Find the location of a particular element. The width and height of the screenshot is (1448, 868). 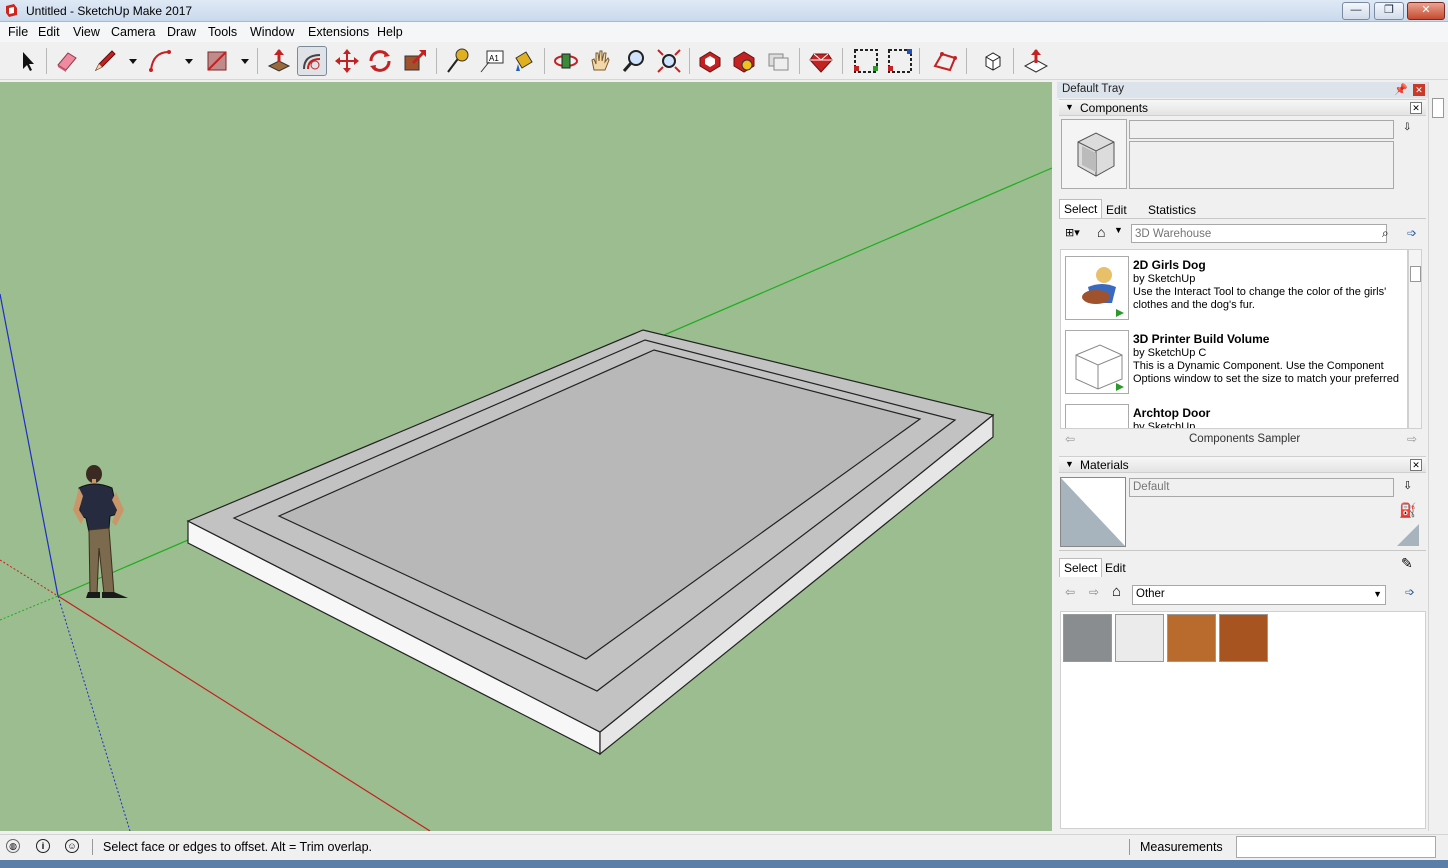

user-account-icon: ☺ is located at coordinates (72, 846).